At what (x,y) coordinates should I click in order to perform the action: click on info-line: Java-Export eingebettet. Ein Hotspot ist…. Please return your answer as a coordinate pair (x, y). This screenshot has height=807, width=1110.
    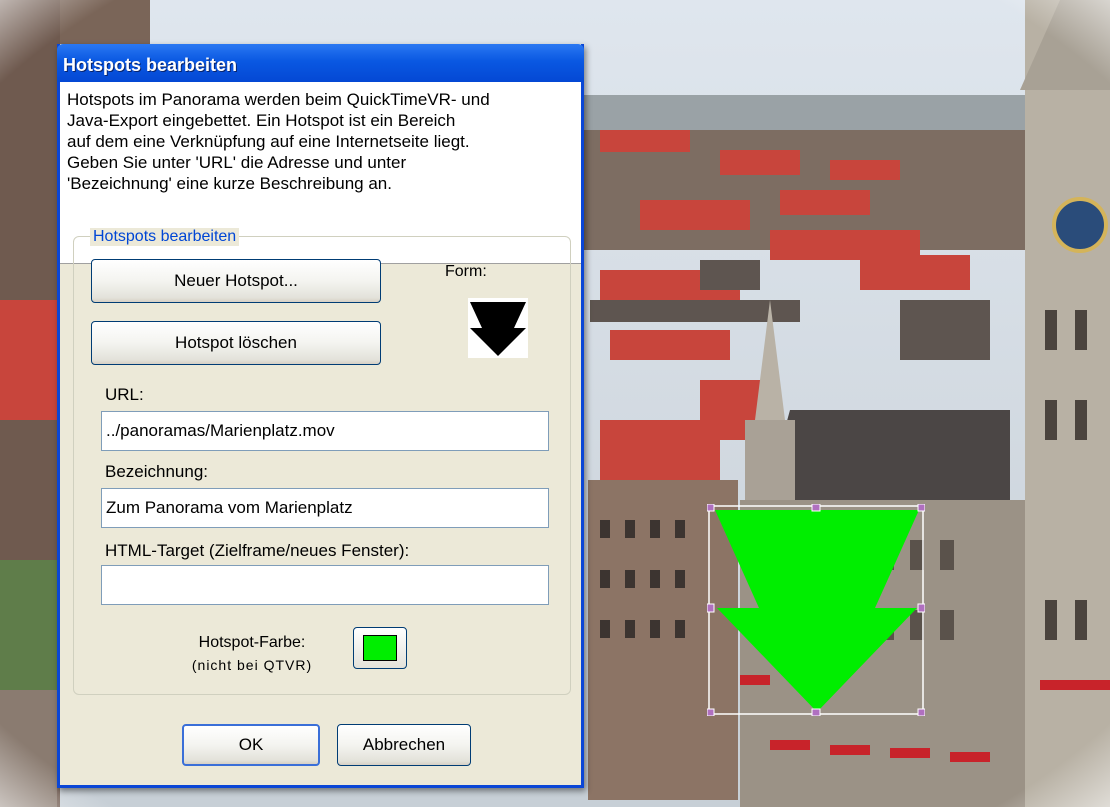
    Looking at the image, I should click on (261, 120).